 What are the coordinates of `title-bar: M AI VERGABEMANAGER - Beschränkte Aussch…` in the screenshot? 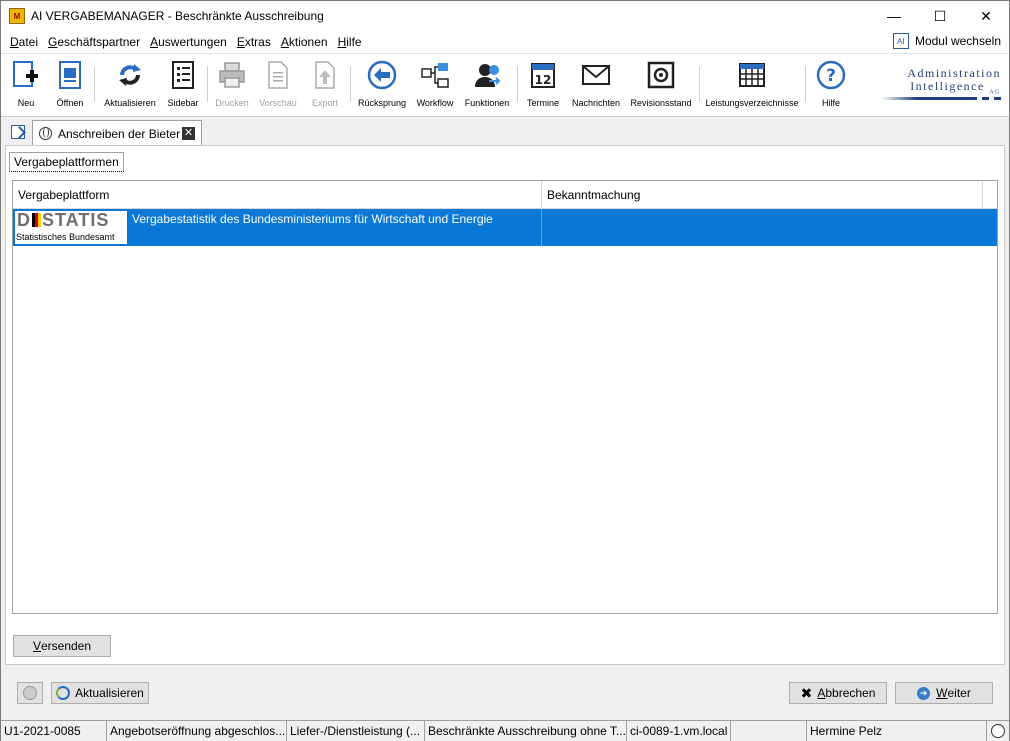 It's located at (505, 16).